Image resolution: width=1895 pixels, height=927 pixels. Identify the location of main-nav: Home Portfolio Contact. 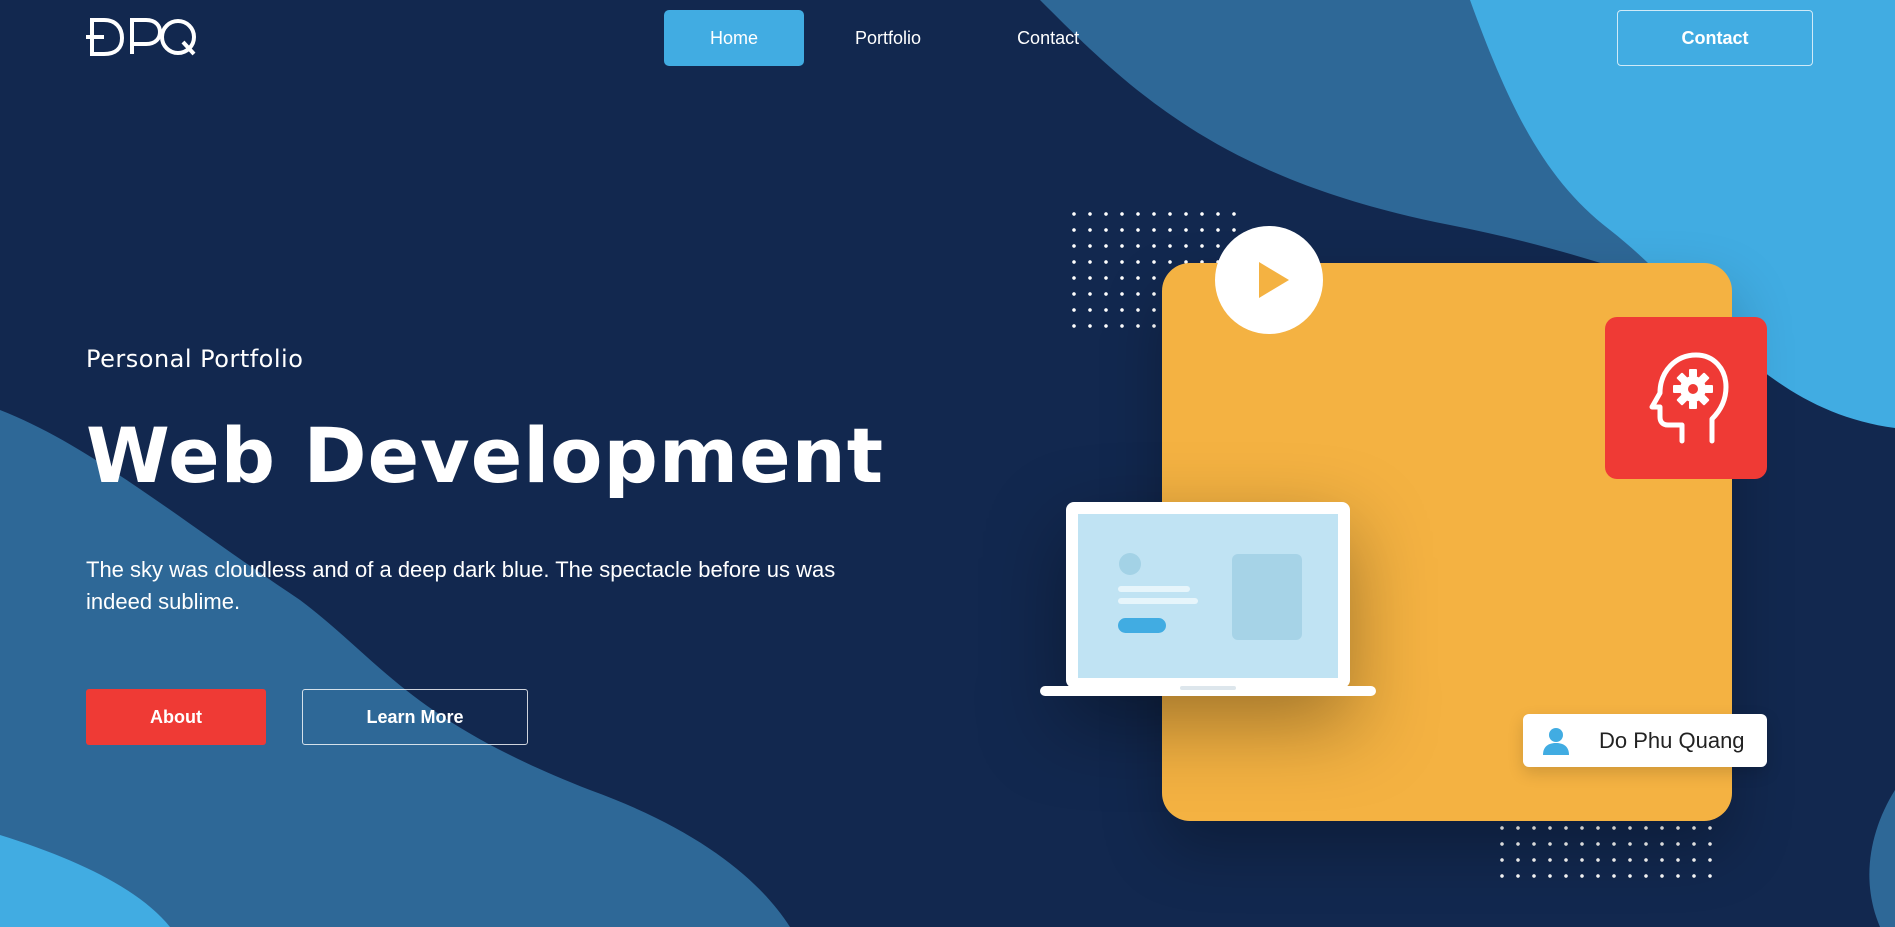
(897, 38).